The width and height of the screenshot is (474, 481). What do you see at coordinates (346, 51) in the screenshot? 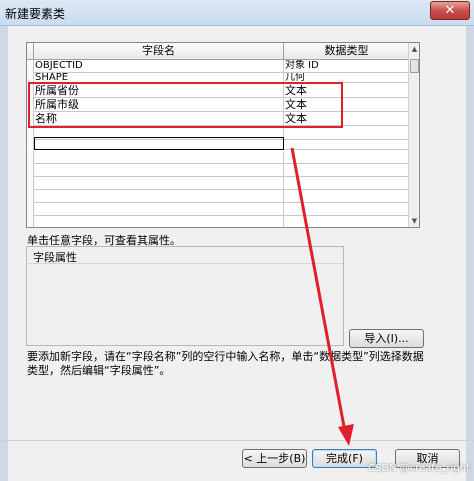
I see `column-header-data-type: 数据类型` at bounding box center [346, 51].